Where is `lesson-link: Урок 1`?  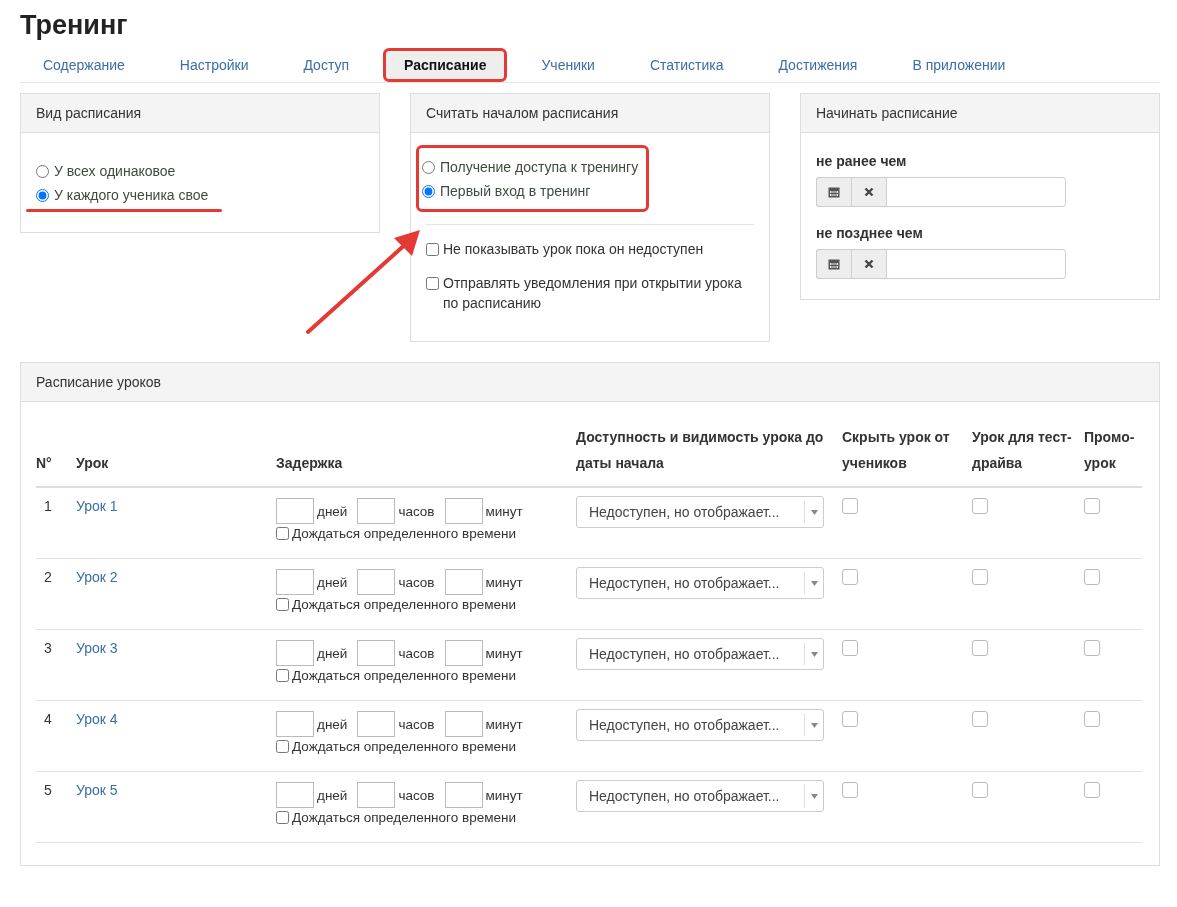 lesson-link: Урок 1 is located at coordinates (97, 506).